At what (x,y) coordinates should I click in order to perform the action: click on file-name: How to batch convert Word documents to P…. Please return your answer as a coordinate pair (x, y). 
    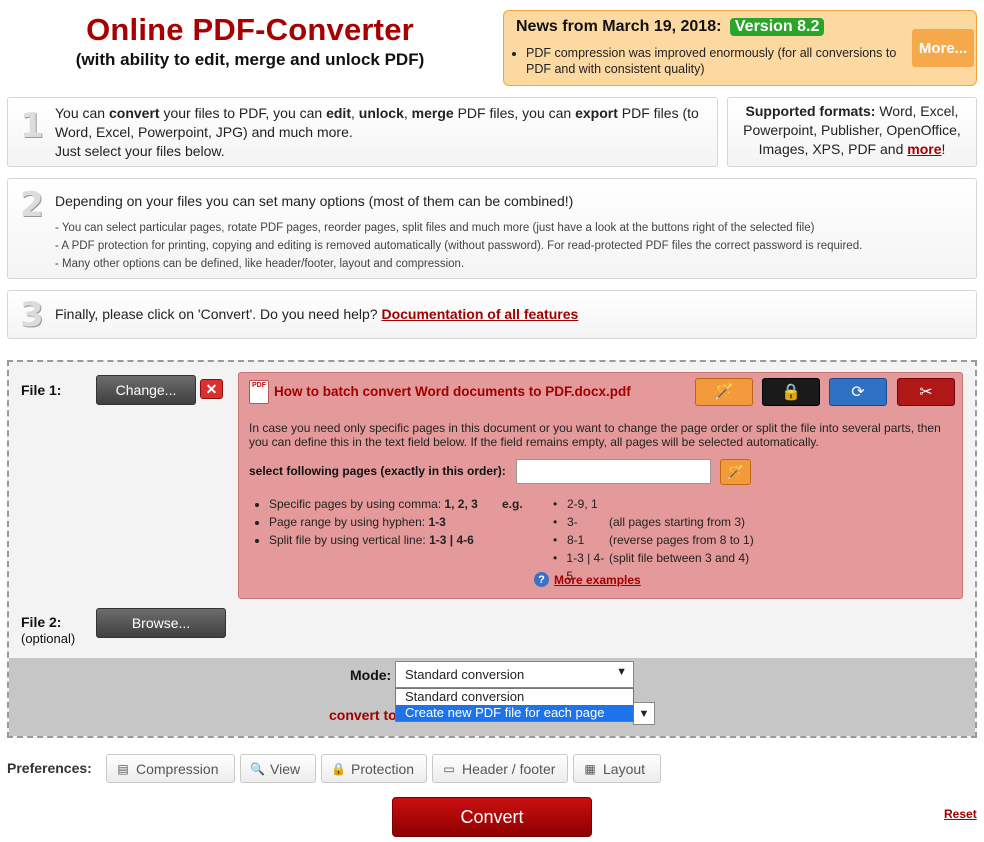
    Looking at the image, I should click on (452, 391).